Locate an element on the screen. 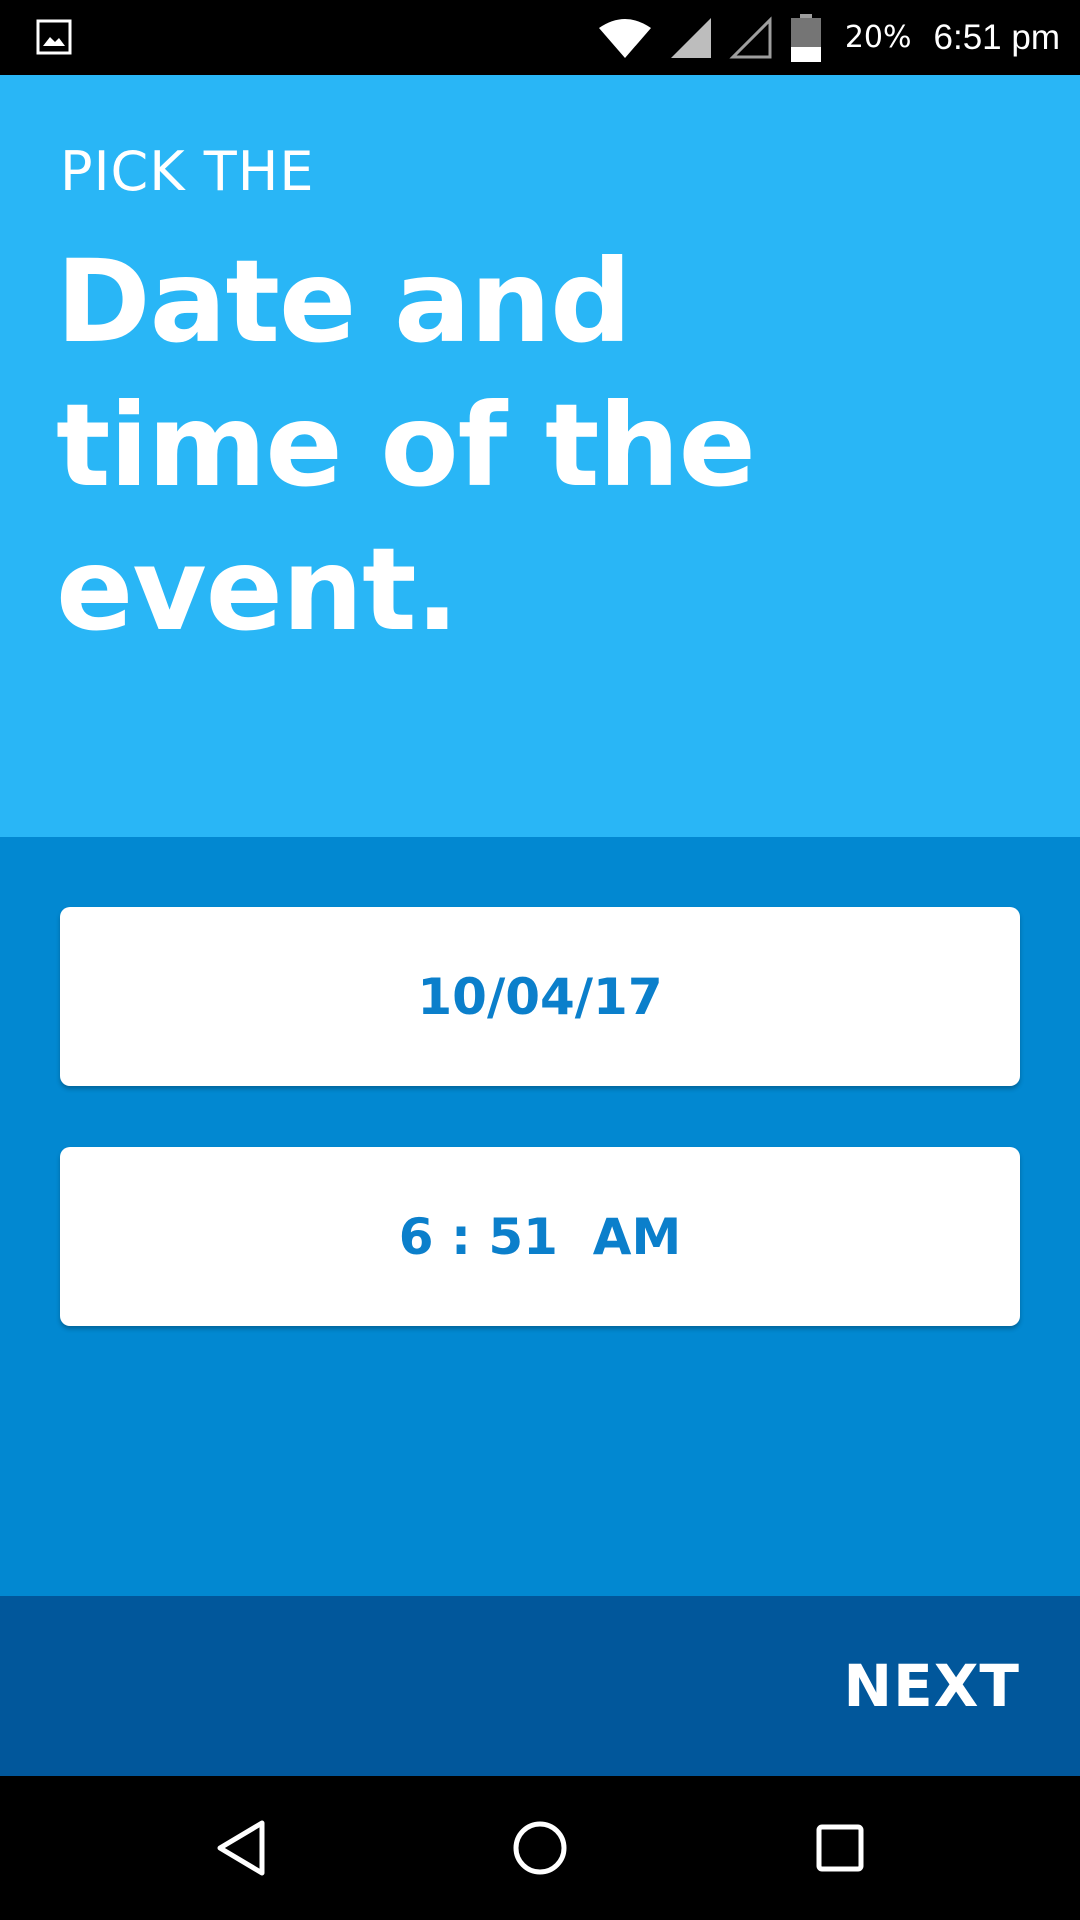  back-button is located at coordinates (240, 1848).